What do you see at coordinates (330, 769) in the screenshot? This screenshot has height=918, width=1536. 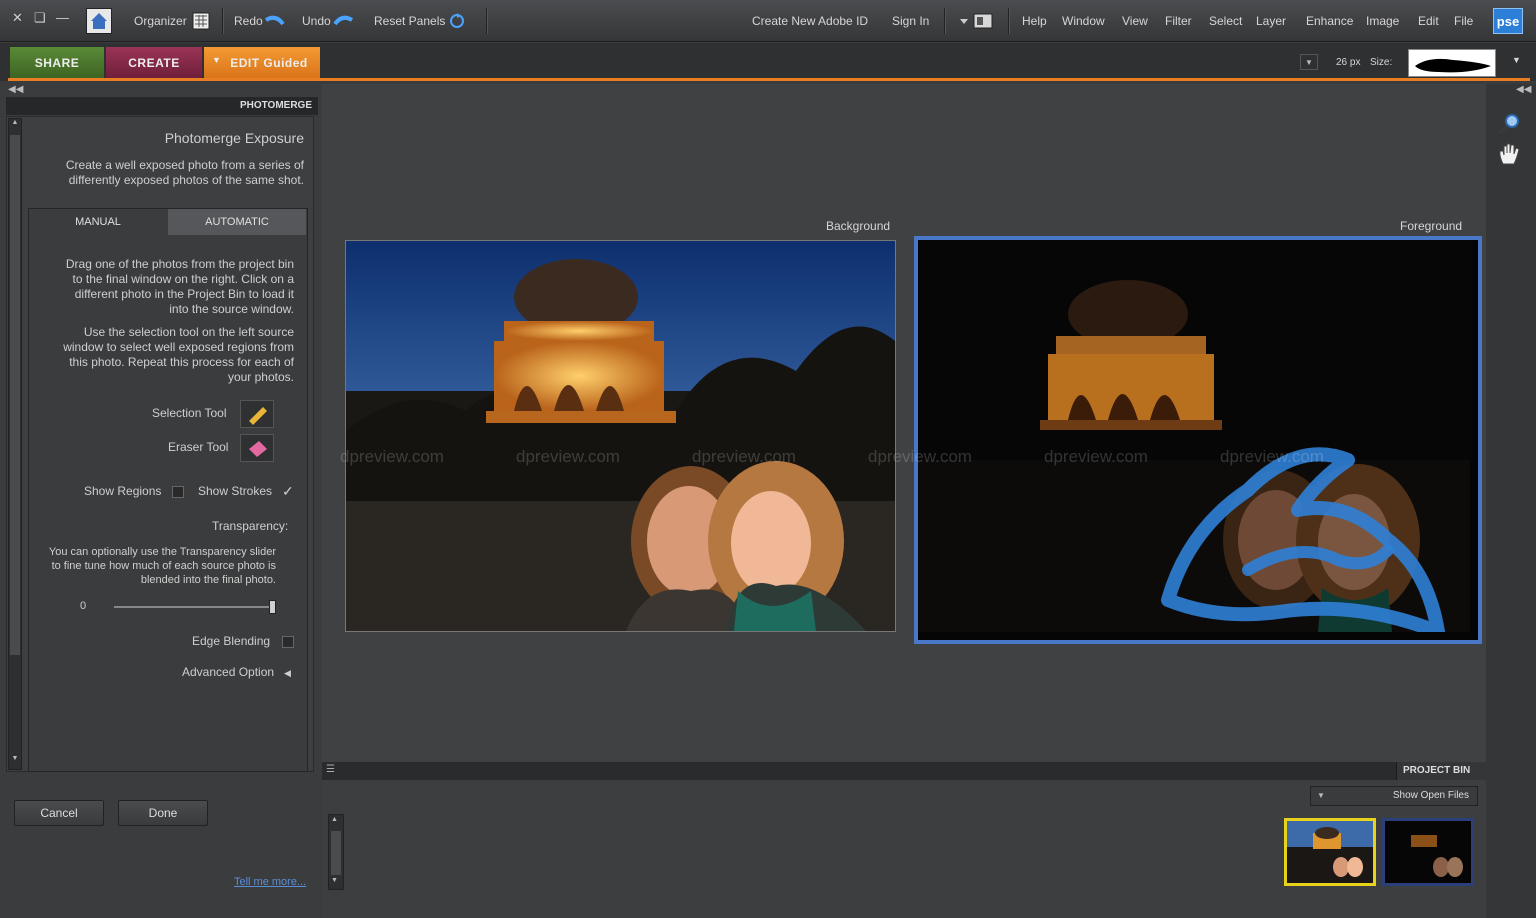 I see `project-bin-options-icon: ☰` at bounding box center [330, 769].